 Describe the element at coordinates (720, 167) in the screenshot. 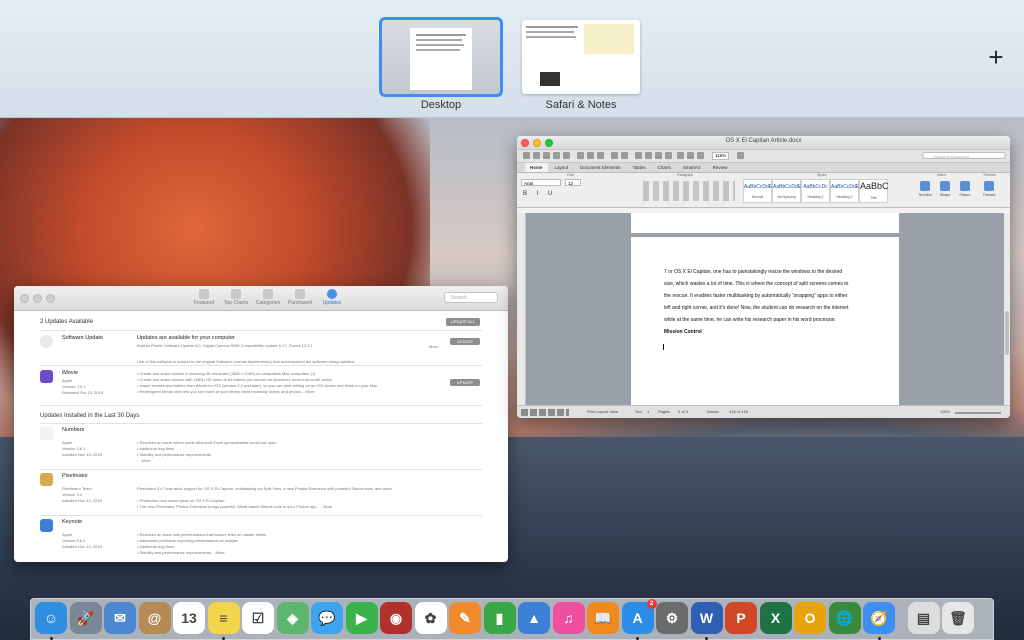

I see `tab-review: Review` at that location.